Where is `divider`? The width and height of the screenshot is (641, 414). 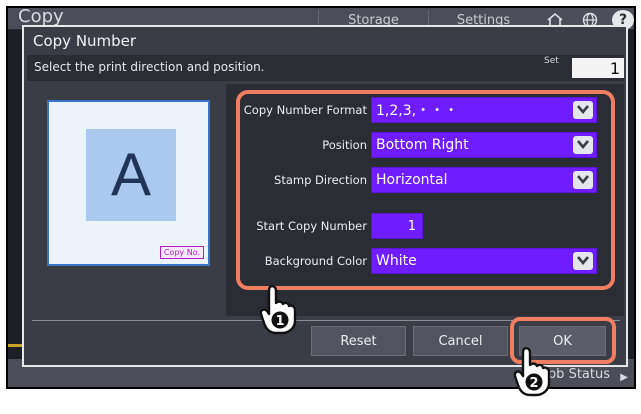 divider is located at coordinates (326, 320).